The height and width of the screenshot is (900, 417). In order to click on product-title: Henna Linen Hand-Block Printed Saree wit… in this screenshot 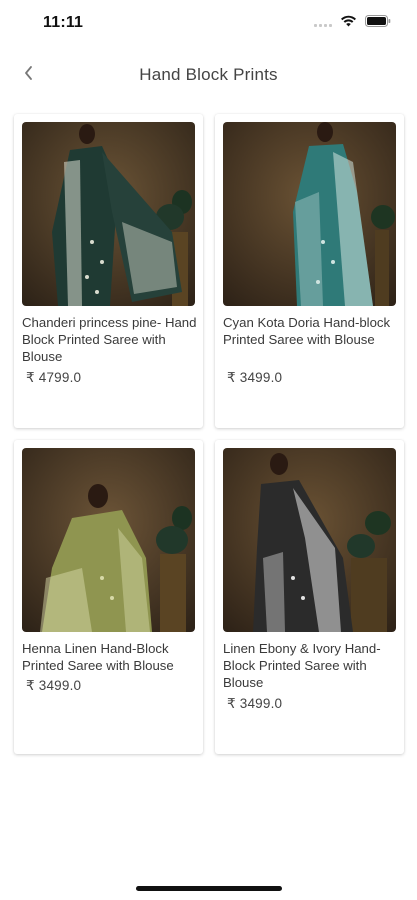, I will do `click(98, 657)`.